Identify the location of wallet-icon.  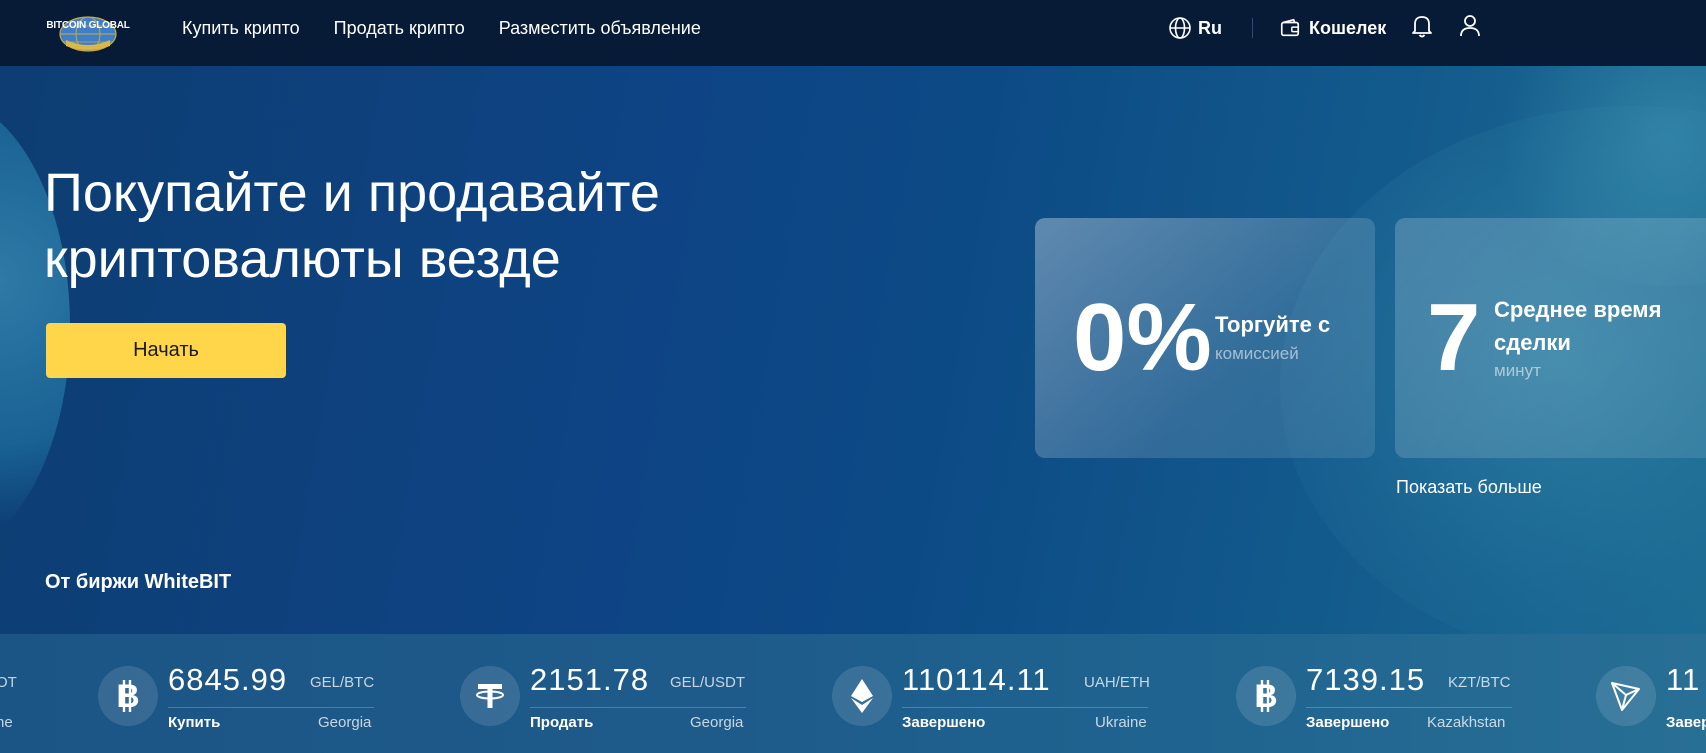
(1290, 27).